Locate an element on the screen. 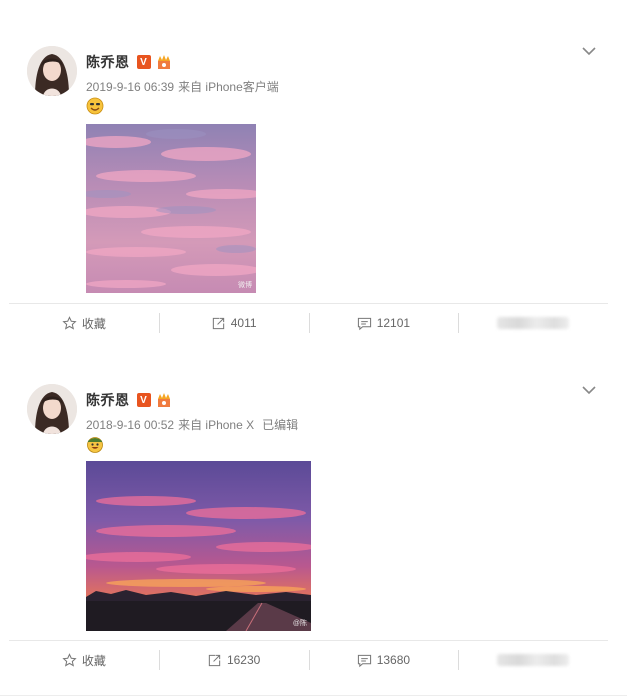 This screenshot has height=699, width=627. comment-button: 12101 is located at coordinates (383, 323).